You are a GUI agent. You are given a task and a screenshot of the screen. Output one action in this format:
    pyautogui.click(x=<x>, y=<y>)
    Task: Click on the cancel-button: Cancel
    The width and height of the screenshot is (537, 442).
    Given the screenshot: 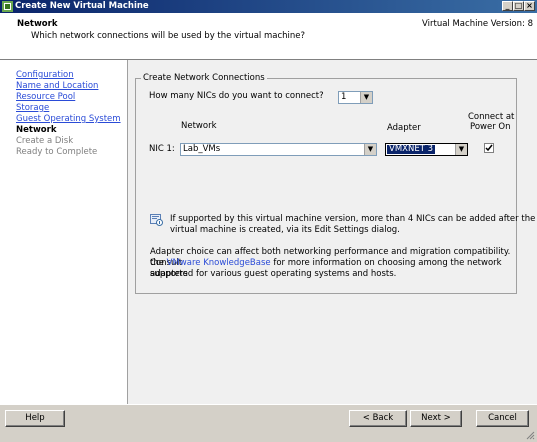 What is the action you would take?
    pyautogui.click(x=502, y=418)
    